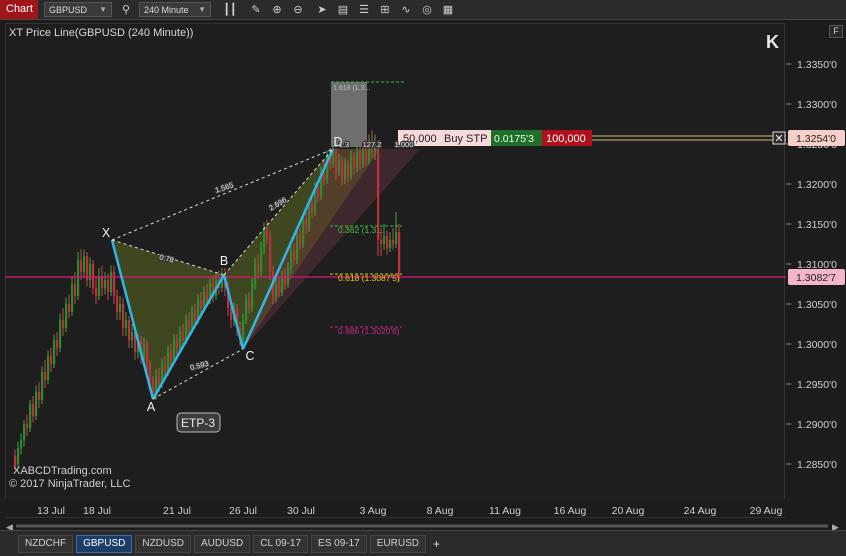  Describe the element at coordinates (817, 385) in the screenshot. I see `price-tick-label: 1.2950'0` at that location.